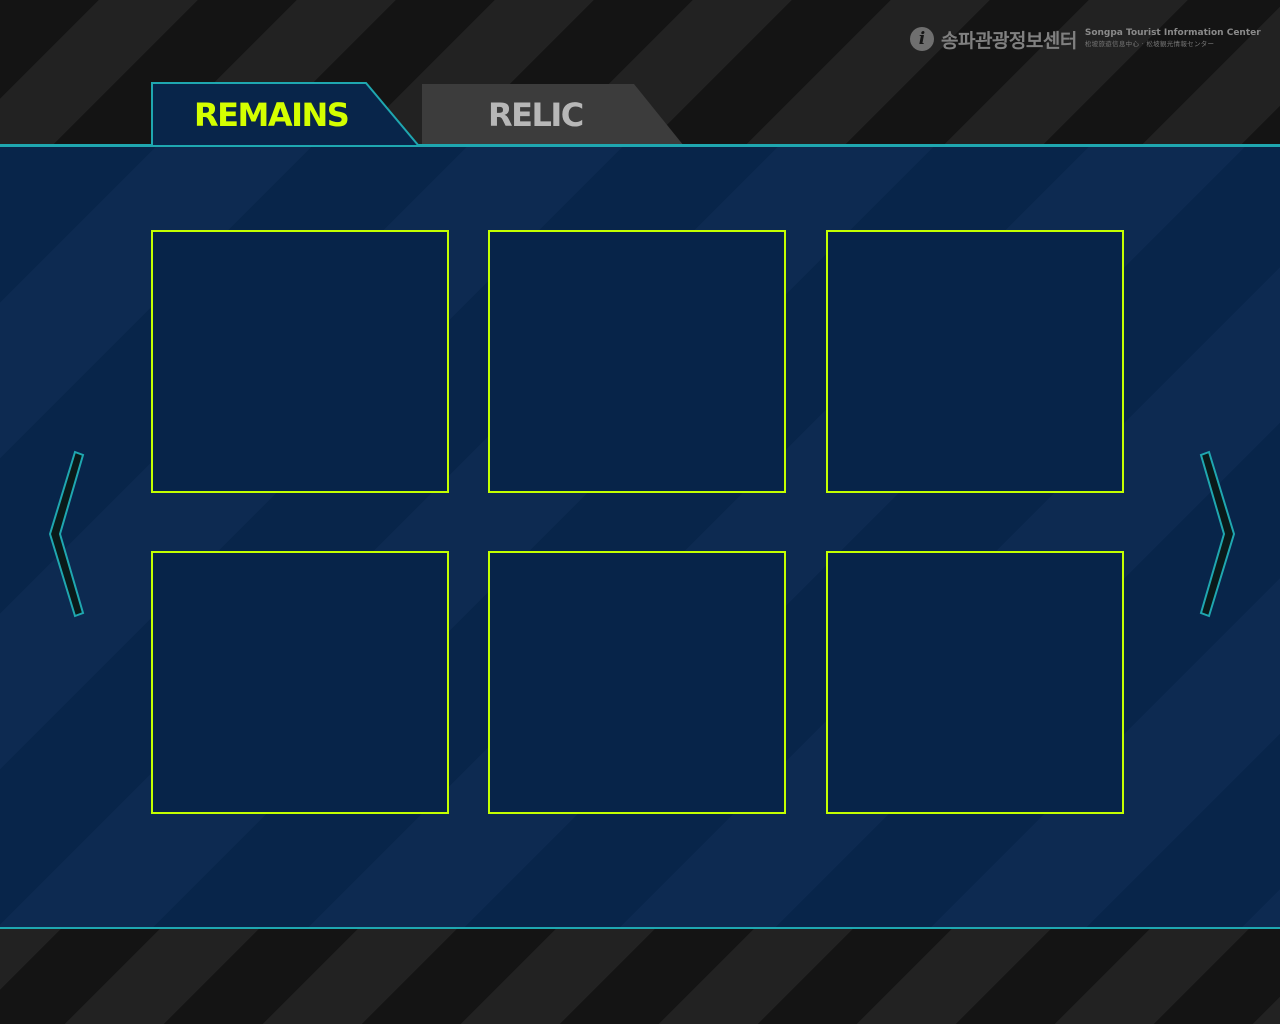 This screenshot has width=1280, height=1024. I want to click on tab-relic-label: RELIC, so click(536, 115).